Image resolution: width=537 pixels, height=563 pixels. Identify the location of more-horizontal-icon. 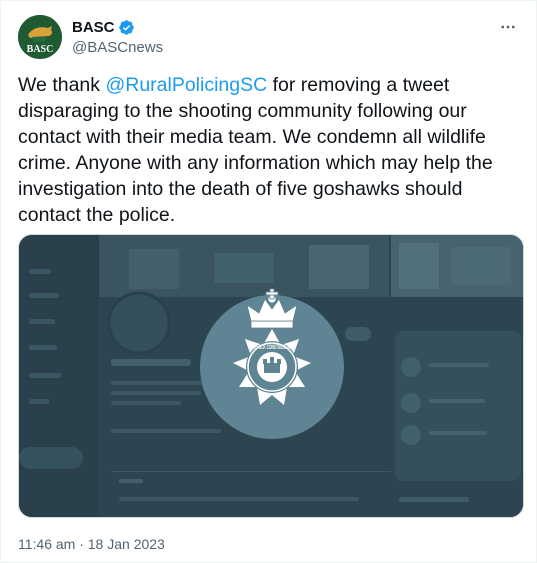
(508, 27).